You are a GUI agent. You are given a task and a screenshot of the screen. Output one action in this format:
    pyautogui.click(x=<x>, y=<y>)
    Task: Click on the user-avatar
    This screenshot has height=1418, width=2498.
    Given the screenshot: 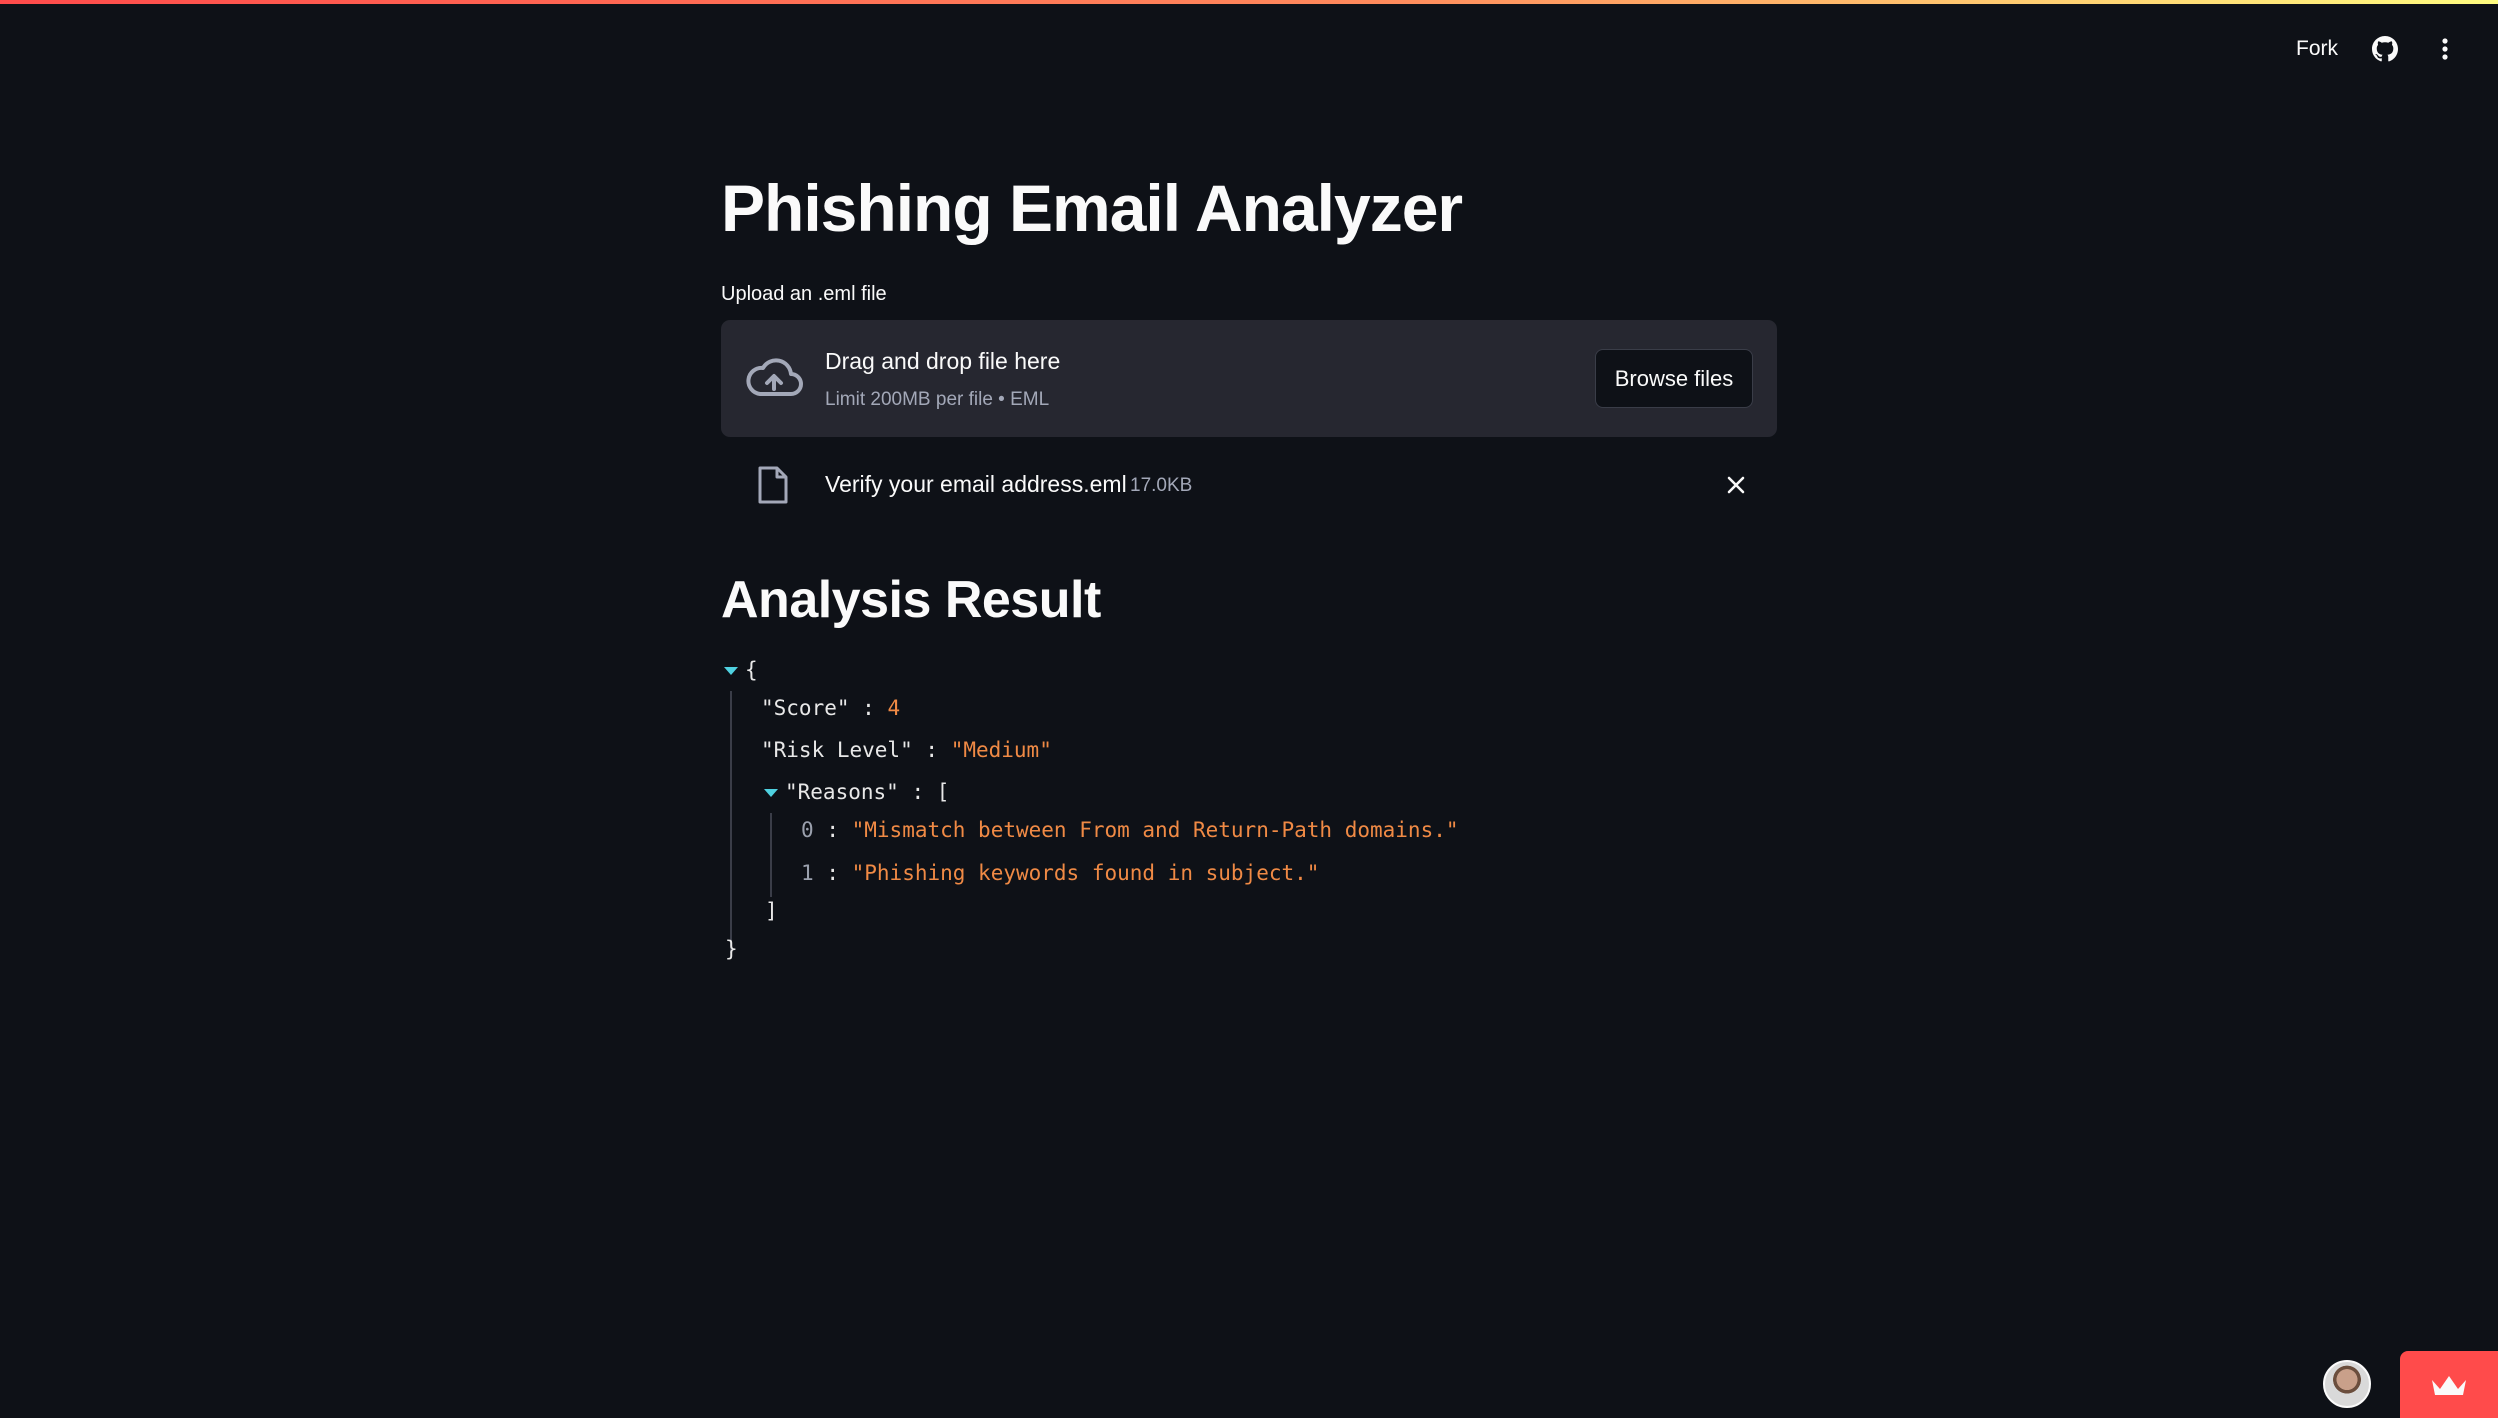 What is the action you would take?
    pyautogui.click(x=2347, y=1384)
    